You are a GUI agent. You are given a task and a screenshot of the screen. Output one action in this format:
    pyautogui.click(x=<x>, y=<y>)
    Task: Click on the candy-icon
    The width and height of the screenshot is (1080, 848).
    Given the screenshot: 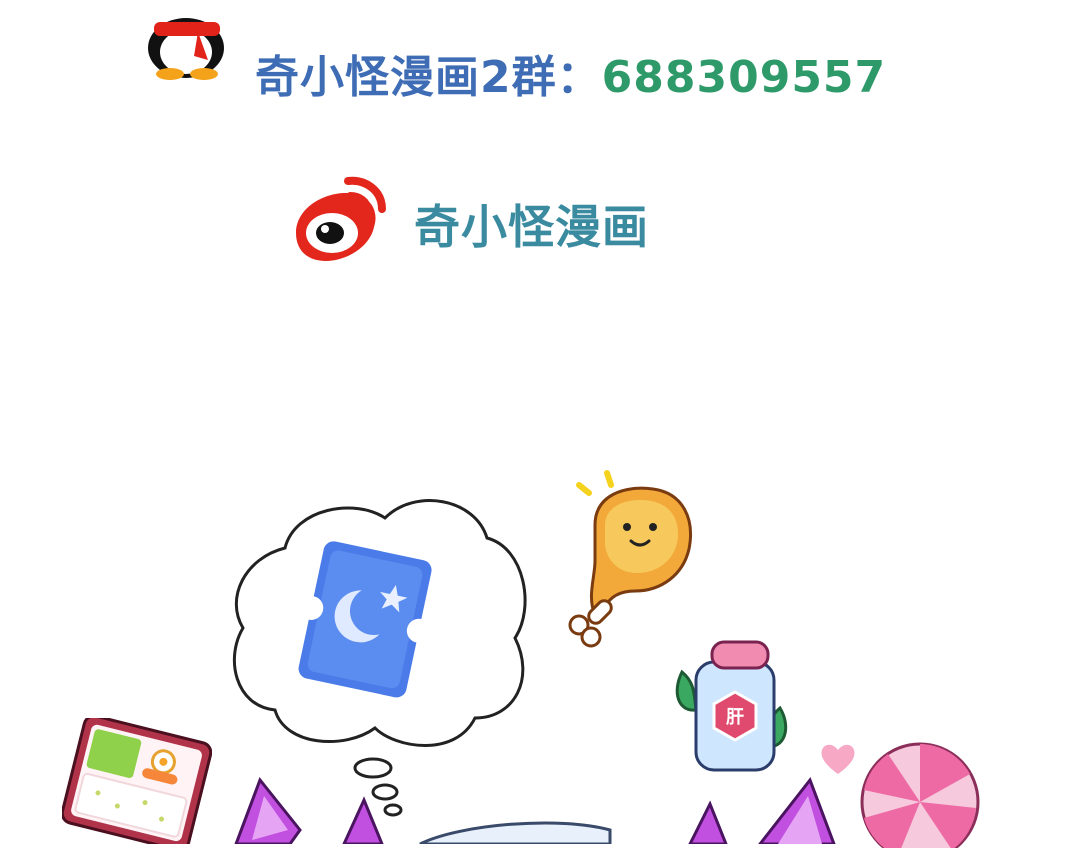 What is the action you would take?
    pyautogui.click(x=923, y=793)
    